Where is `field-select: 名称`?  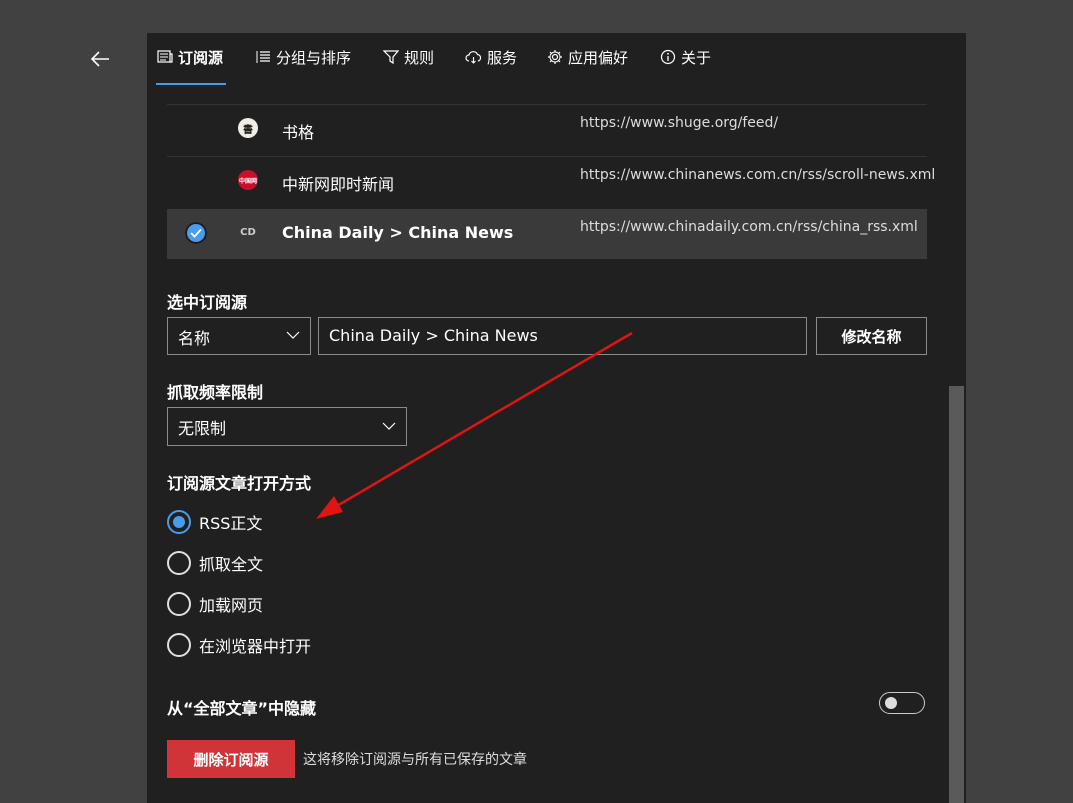
field-select: 名称 is located at coordinates (239, 336).